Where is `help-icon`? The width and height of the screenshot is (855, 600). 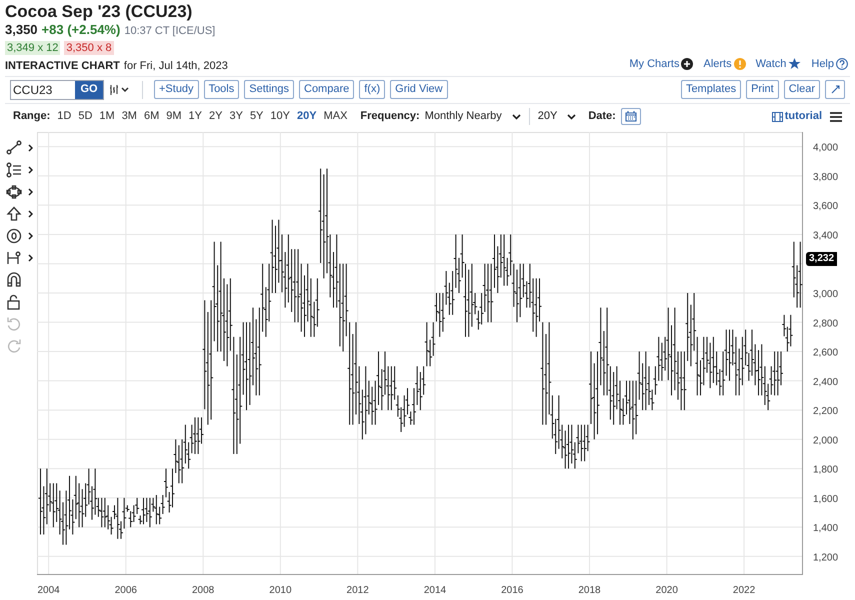 help-icon is located at coordinates (842, 64).